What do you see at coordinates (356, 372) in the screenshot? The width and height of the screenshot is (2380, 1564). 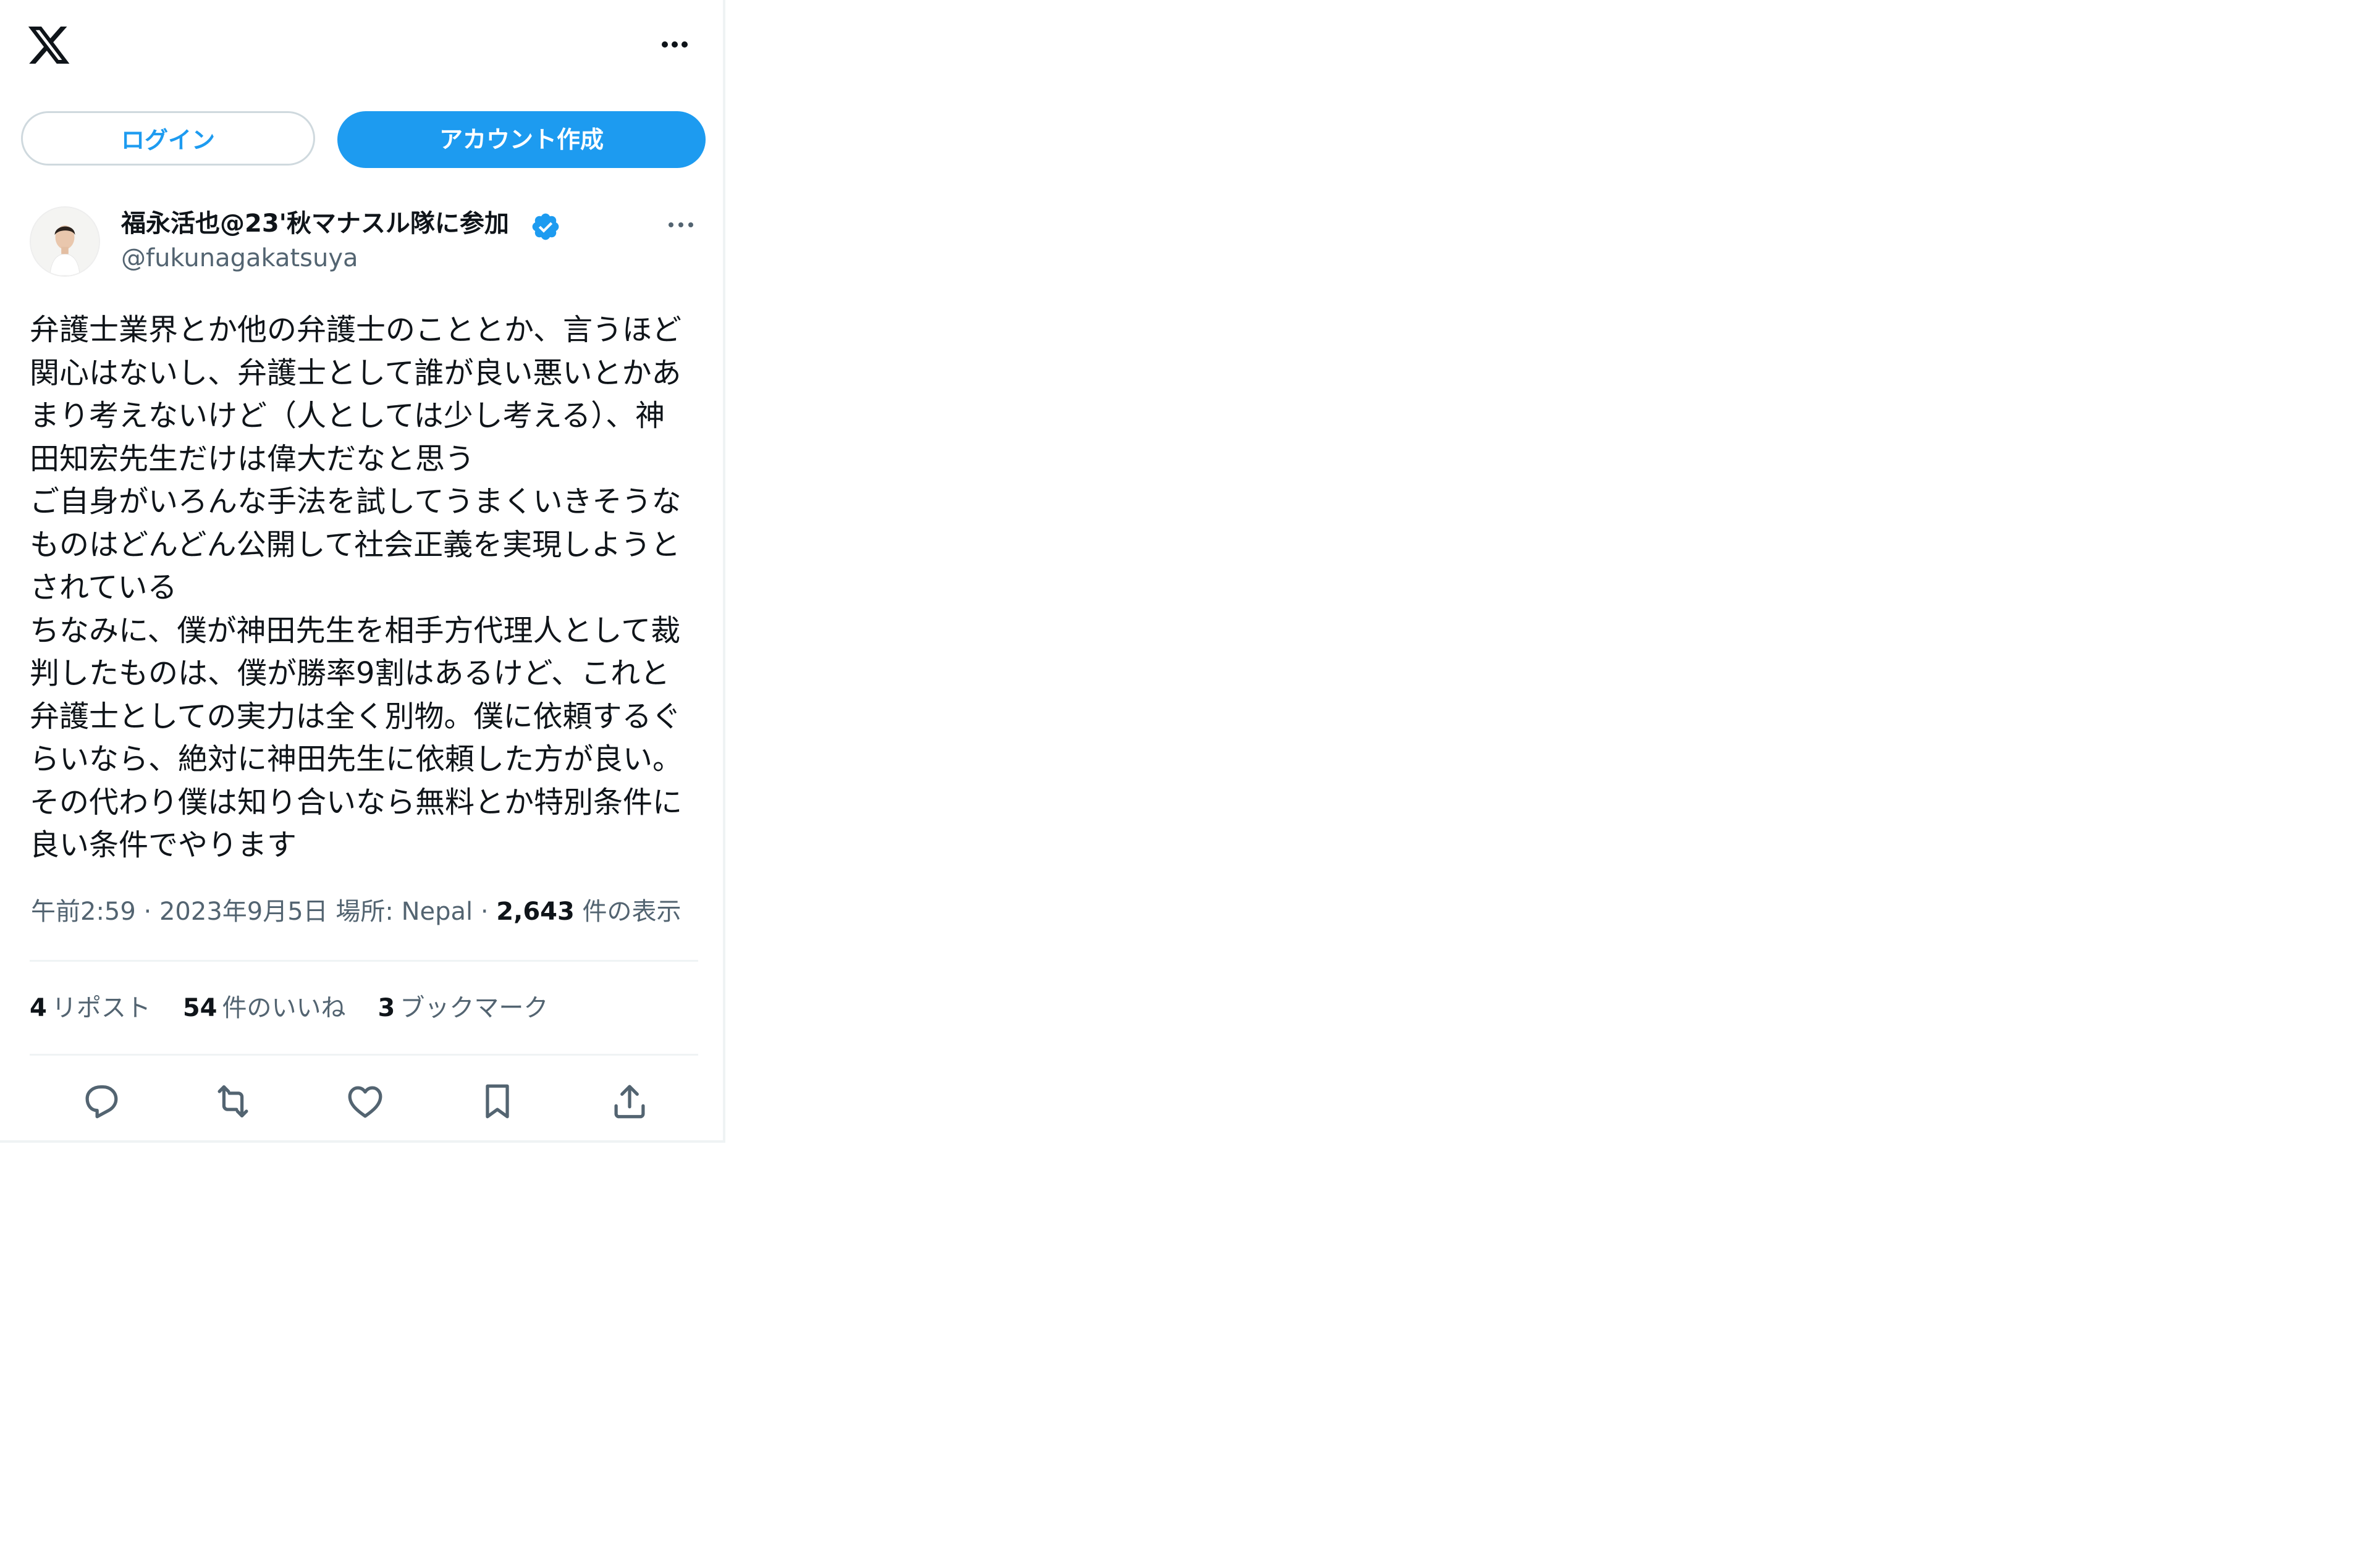 I see `tweet-text-line: 関心はないし、弁護士として誰が良い悪いとかあ` at bounding box center [356, 372].